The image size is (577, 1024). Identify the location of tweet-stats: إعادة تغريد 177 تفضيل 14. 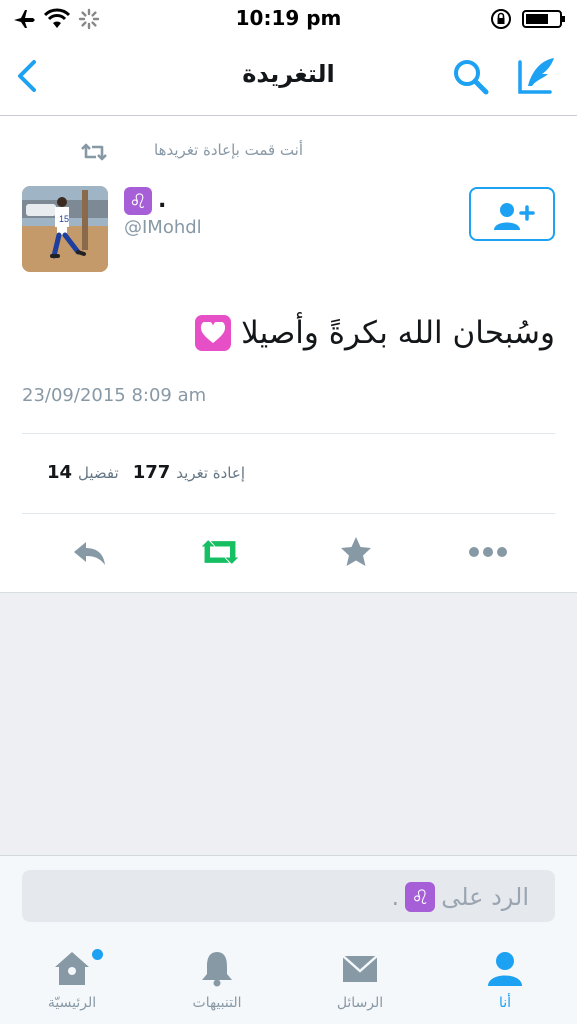
(146, 472).